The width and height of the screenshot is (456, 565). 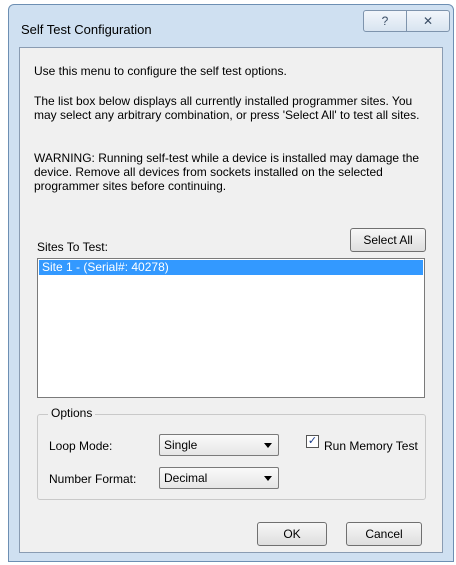 I want to click on list-item: Site 1 - (Serial#: 40278), so click(x=231, y=267).